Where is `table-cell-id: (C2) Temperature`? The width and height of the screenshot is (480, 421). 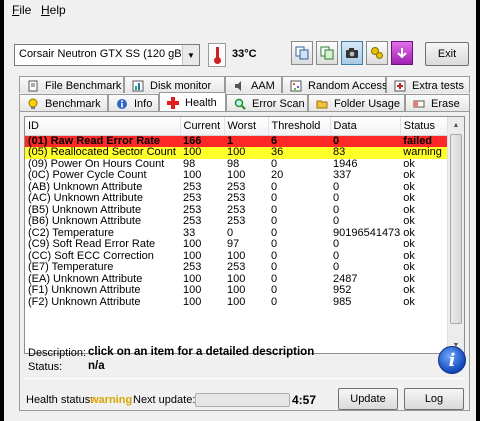 table-cell-id: (C2) Temperature is located at coordinates (71, 233).